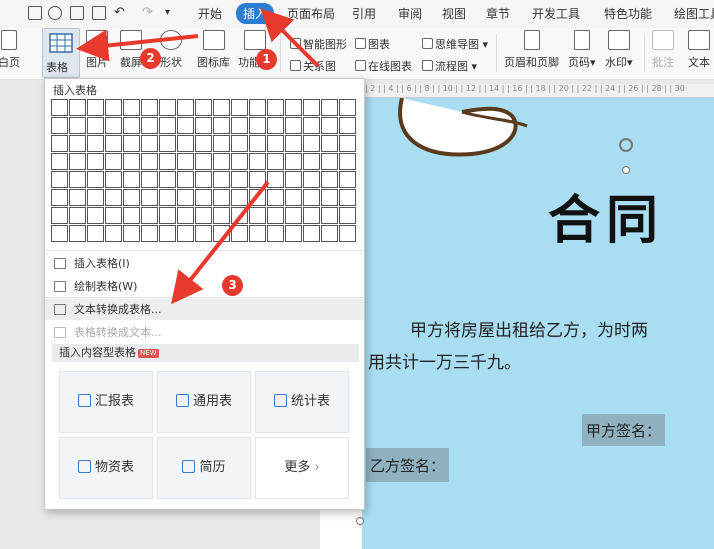  What do you see at coordinates (150, 58) in the screenshot?
I see `step-2-marker: 2` at bounding box center [150, 58].